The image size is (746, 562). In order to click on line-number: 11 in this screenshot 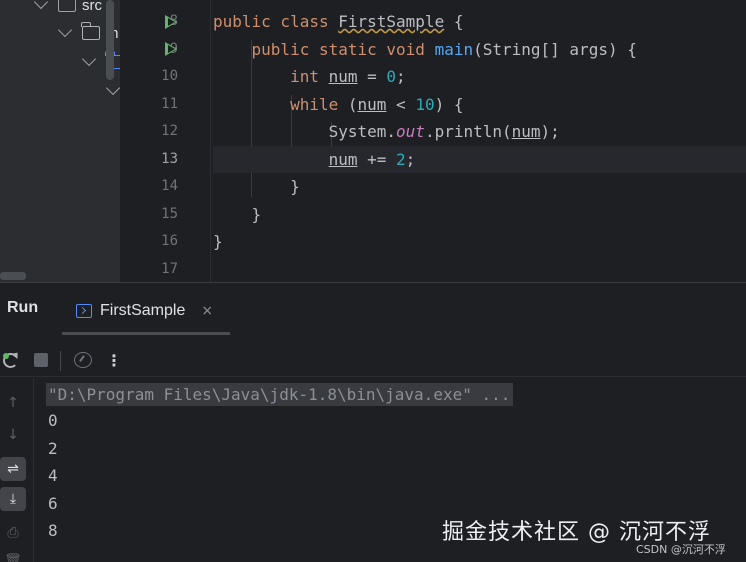, I will do `click(169, 103)`.